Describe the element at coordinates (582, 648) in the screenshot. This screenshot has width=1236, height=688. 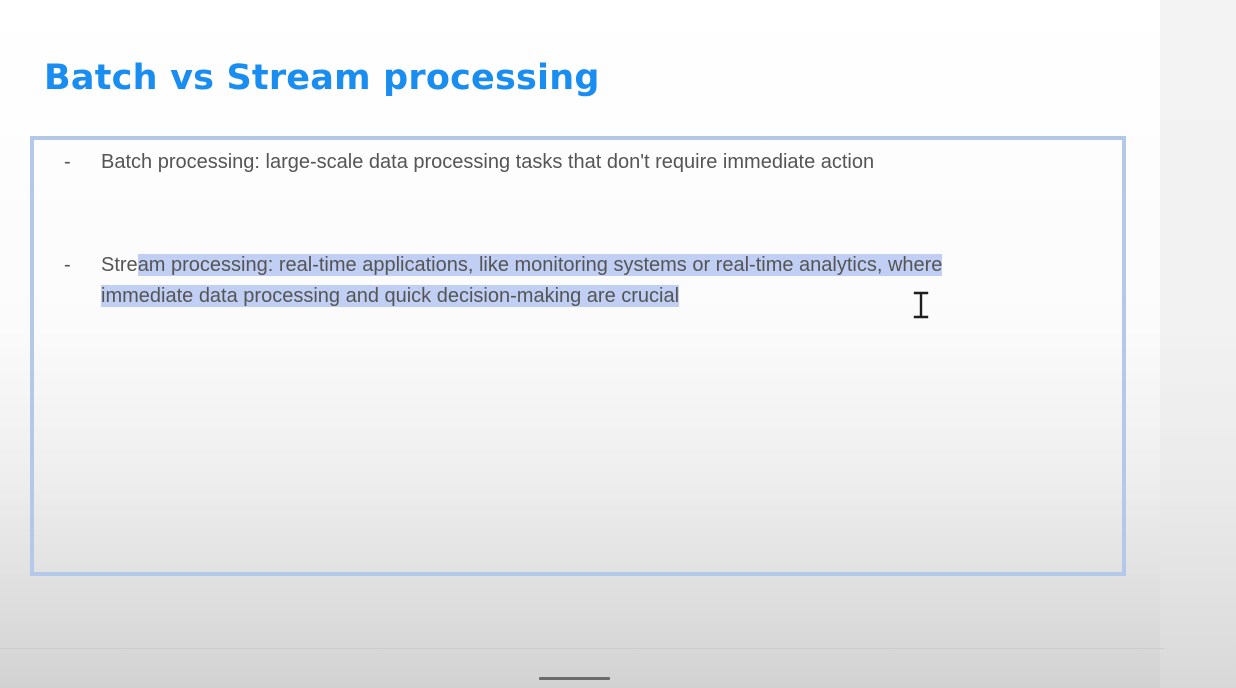
I see `footer-divider` at that location.